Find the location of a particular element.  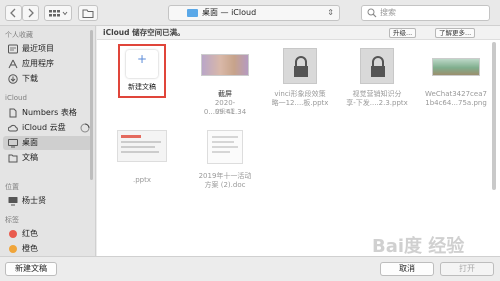

sidebar-item-applications: 应用程序 is located at coordinates (47, 64).